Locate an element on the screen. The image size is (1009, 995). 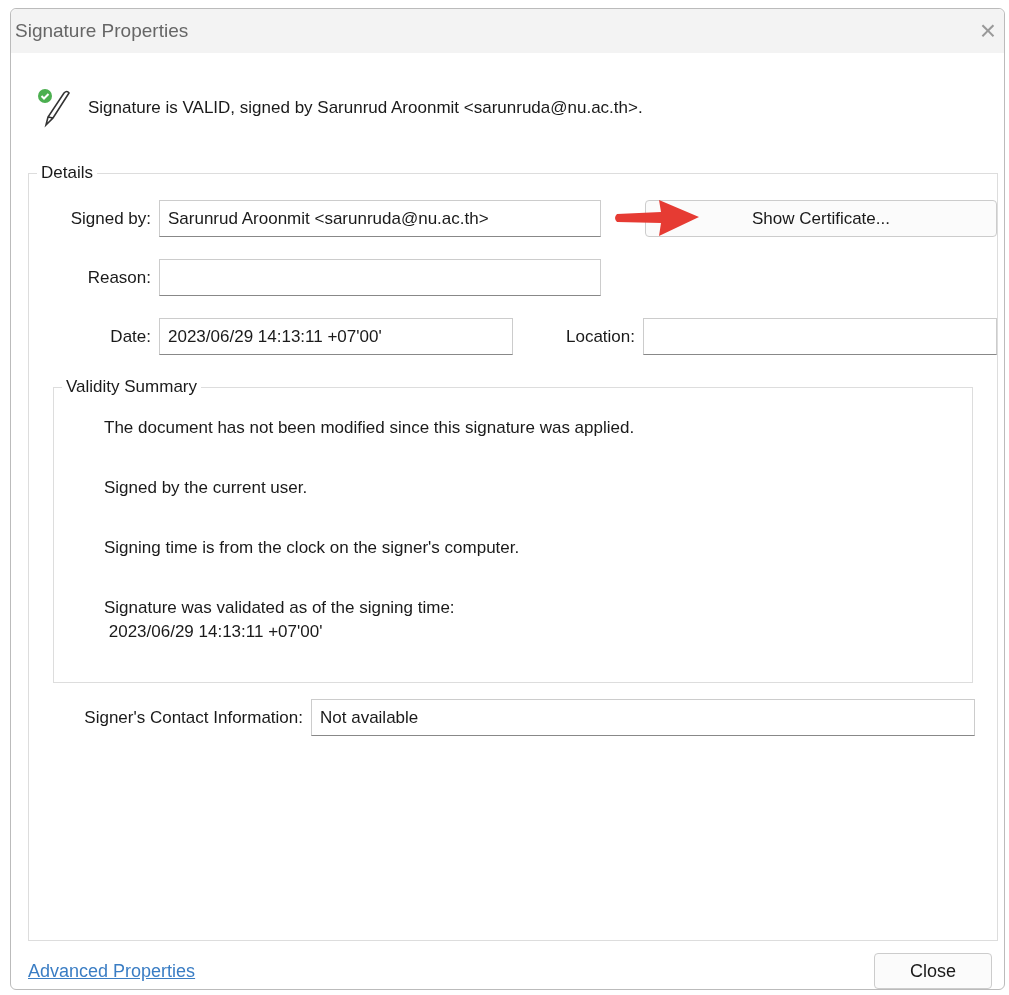
validity-message: Signed by the current user. is located at coordinates (206, 488).